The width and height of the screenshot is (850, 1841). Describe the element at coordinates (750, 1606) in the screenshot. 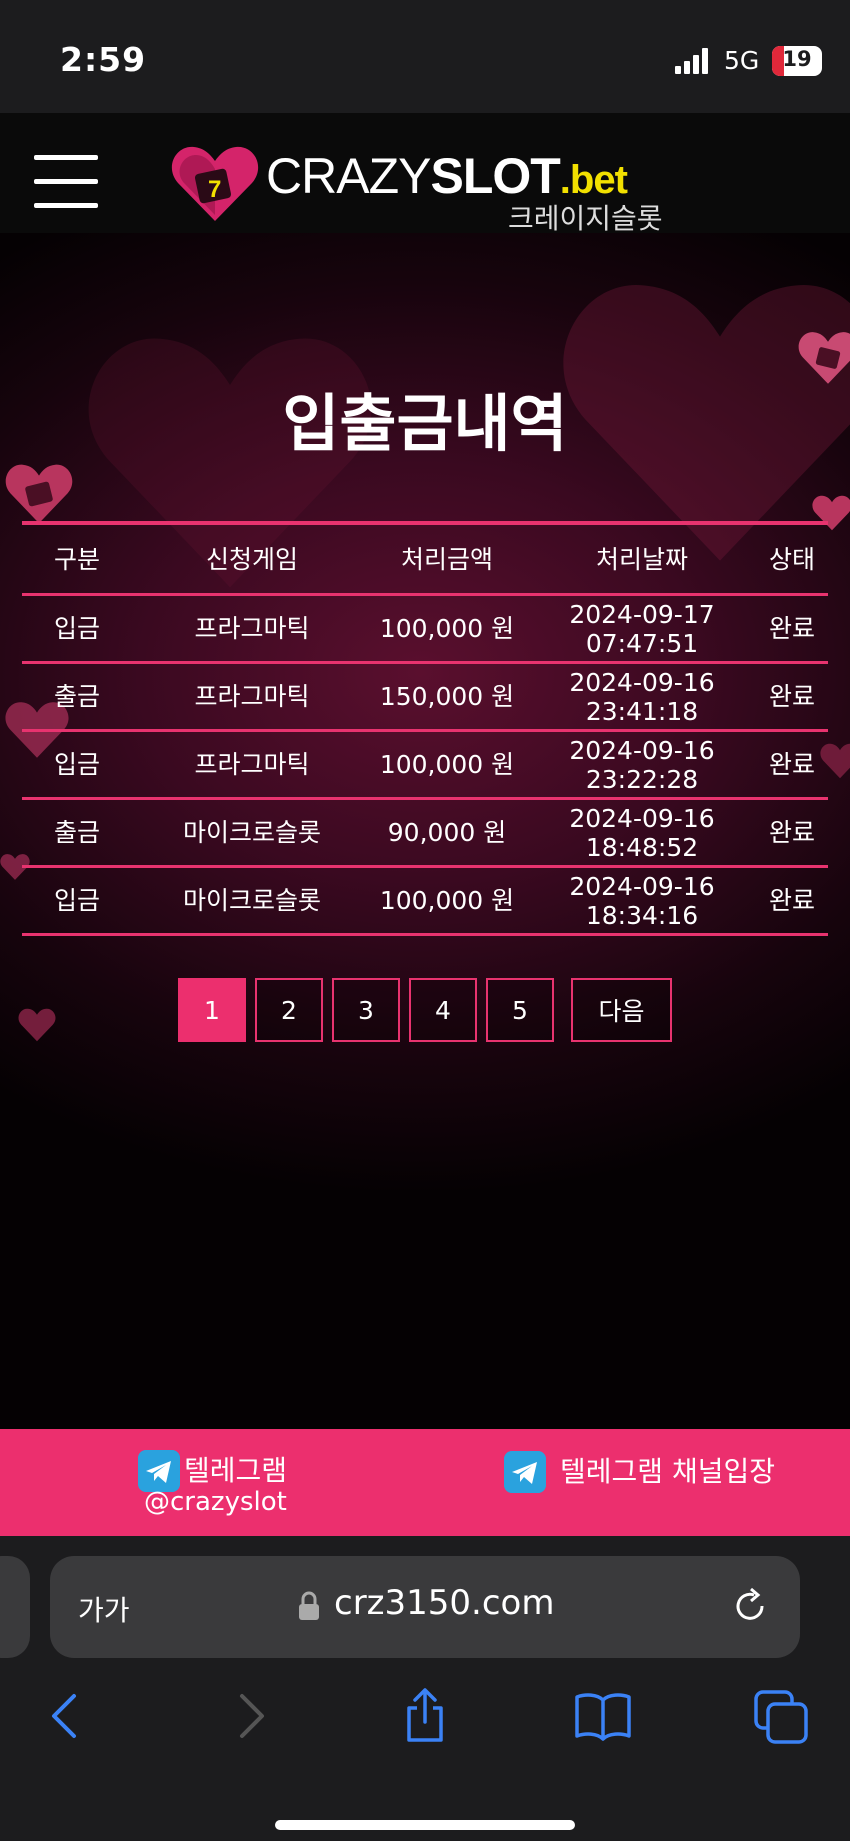

I see `reload-icon` at that location.